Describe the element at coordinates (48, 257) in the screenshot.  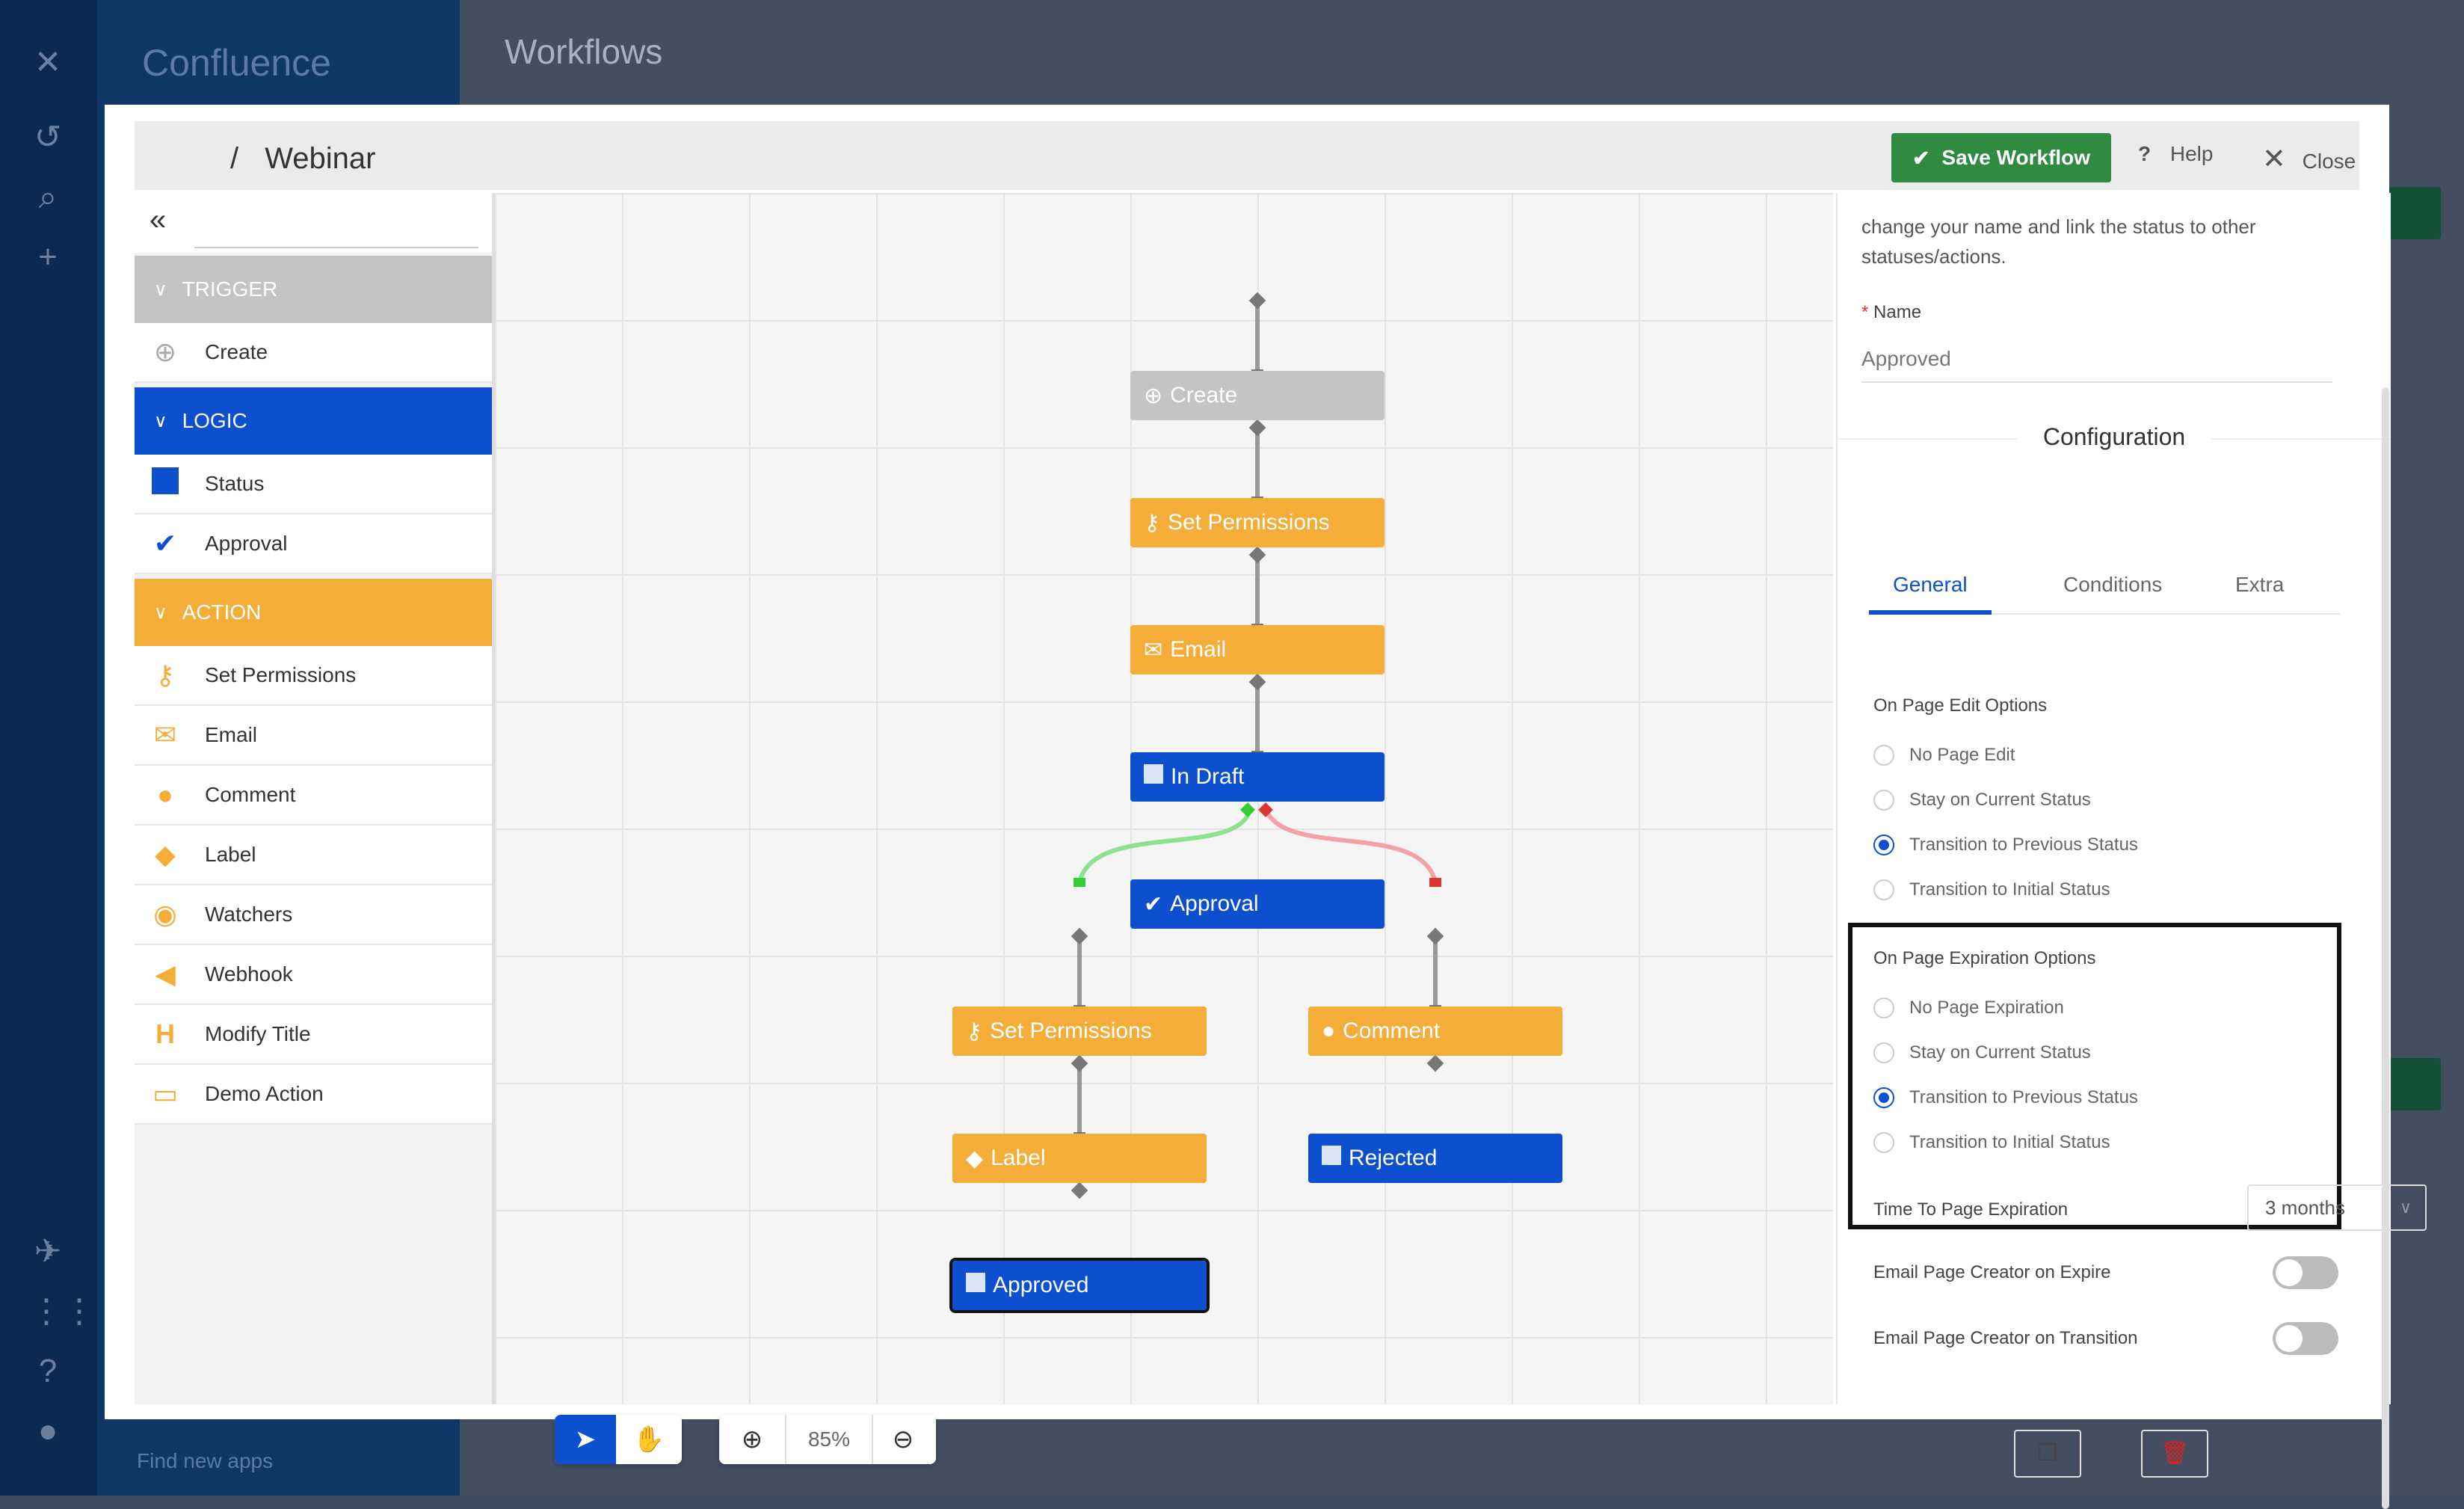
I see `create-icon: +` at that location.